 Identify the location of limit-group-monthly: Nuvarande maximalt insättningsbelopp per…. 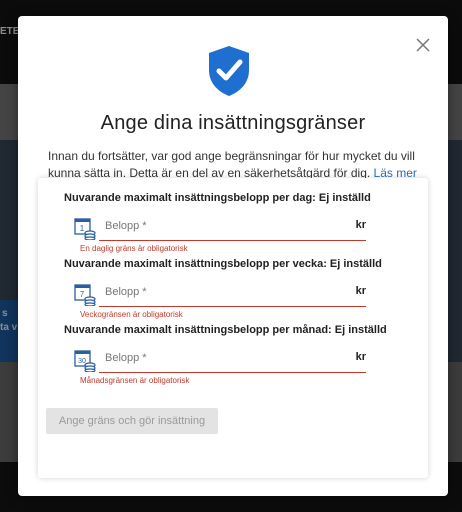
(234, 354).